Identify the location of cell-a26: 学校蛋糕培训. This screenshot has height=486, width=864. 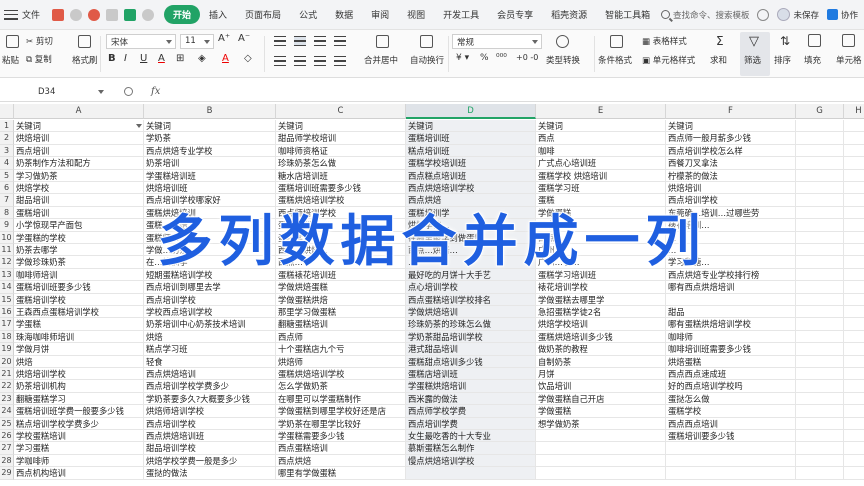
(79, 436).